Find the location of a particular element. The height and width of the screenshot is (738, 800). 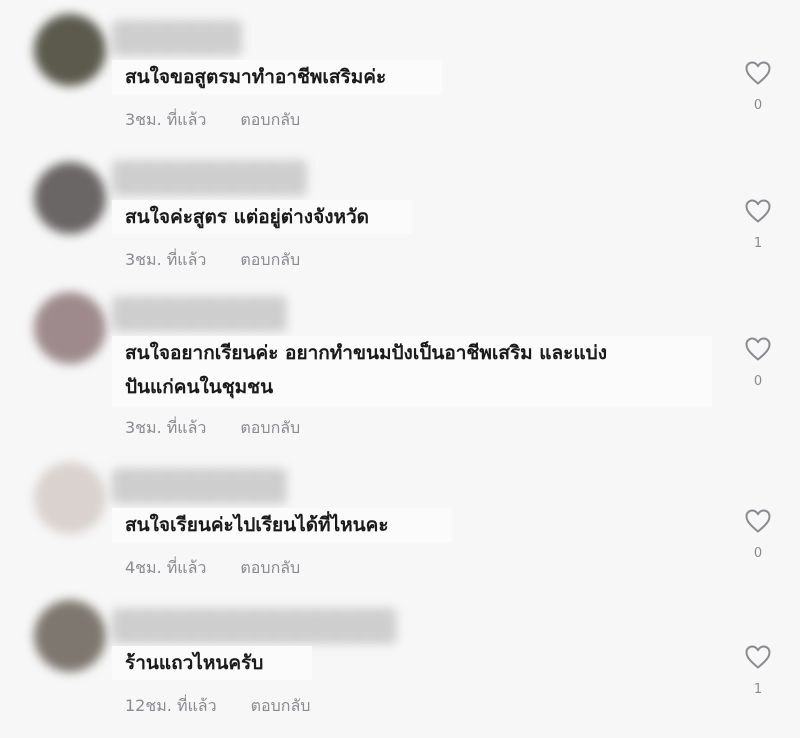

comment-meta: 4ชม. ที่แล้ว ตอบกลับ is located at coordinates (212, 568).